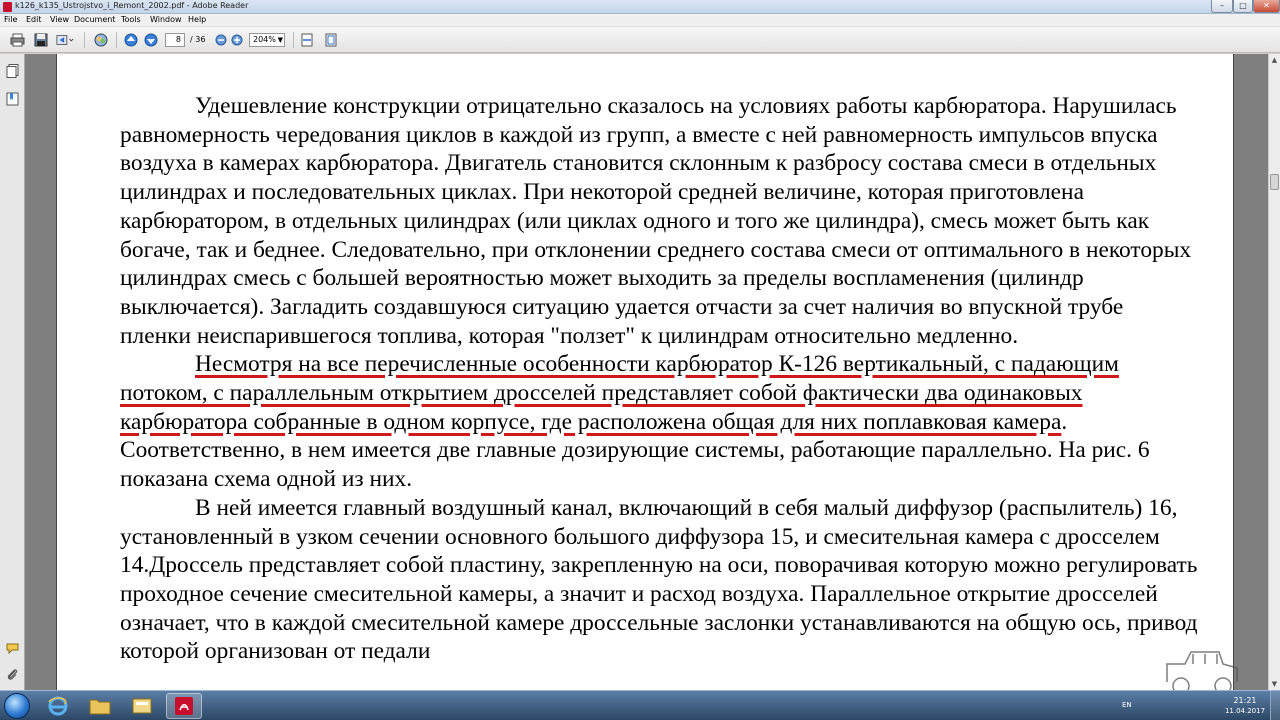  What do you see at coordinates (198, 39) in the screenshot?
I see `page-total: / 36` at bounding box center [198, 39].